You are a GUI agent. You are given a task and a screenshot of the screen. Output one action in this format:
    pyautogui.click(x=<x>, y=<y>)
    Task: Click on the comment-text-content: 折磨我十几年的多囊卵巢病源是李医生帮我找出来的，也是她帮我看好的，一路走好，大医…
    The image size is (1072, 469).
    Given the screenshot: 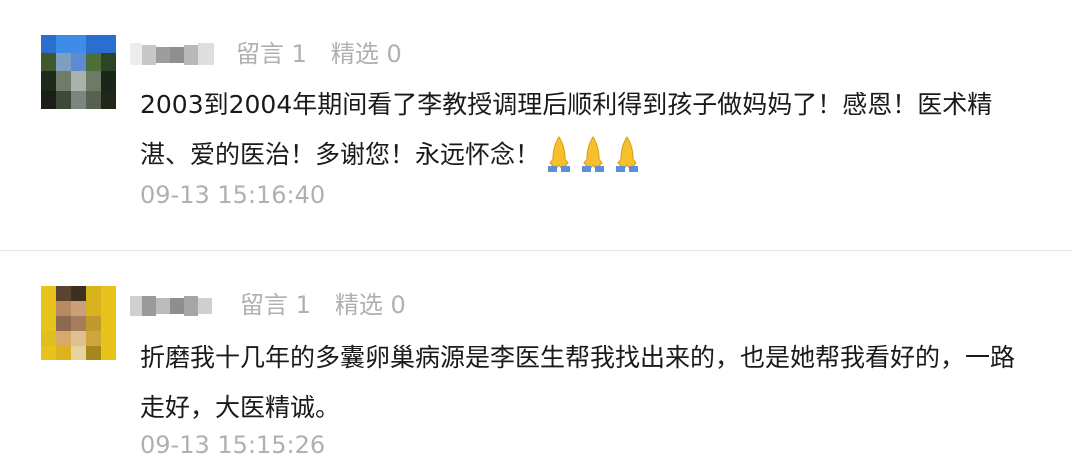 What is the action you would take?
    pyautogui.click(x=578, y=382)
    